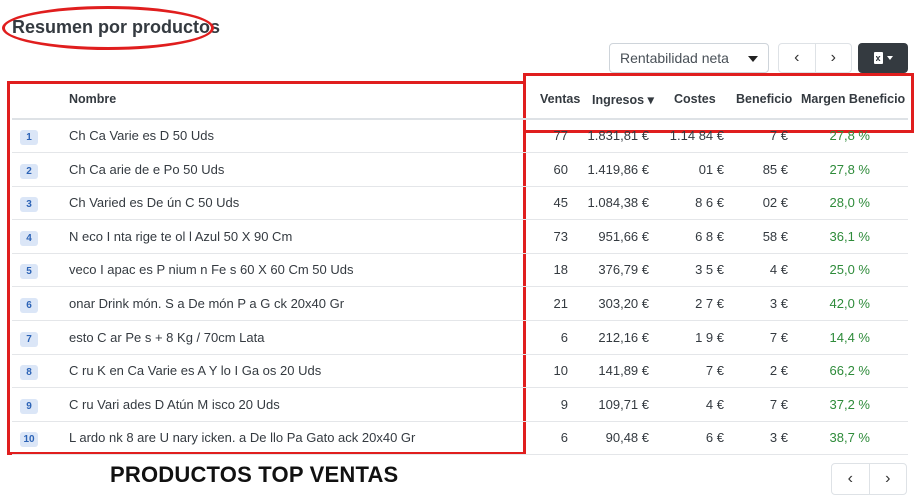 The image size is (918, 498). Describe the element at coordinates (714, 438) in the screenshot. I see `cell-costes: 6 €` at that location.